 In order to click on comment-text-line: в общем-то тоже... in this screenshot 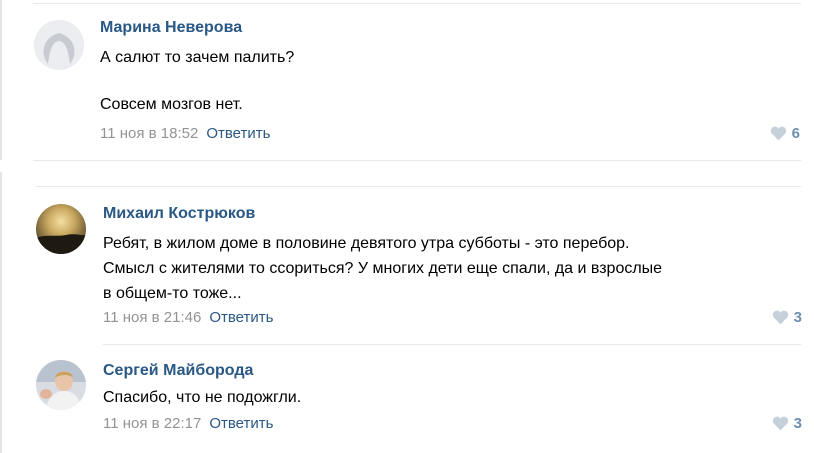, I will do `click(172, 293)`.